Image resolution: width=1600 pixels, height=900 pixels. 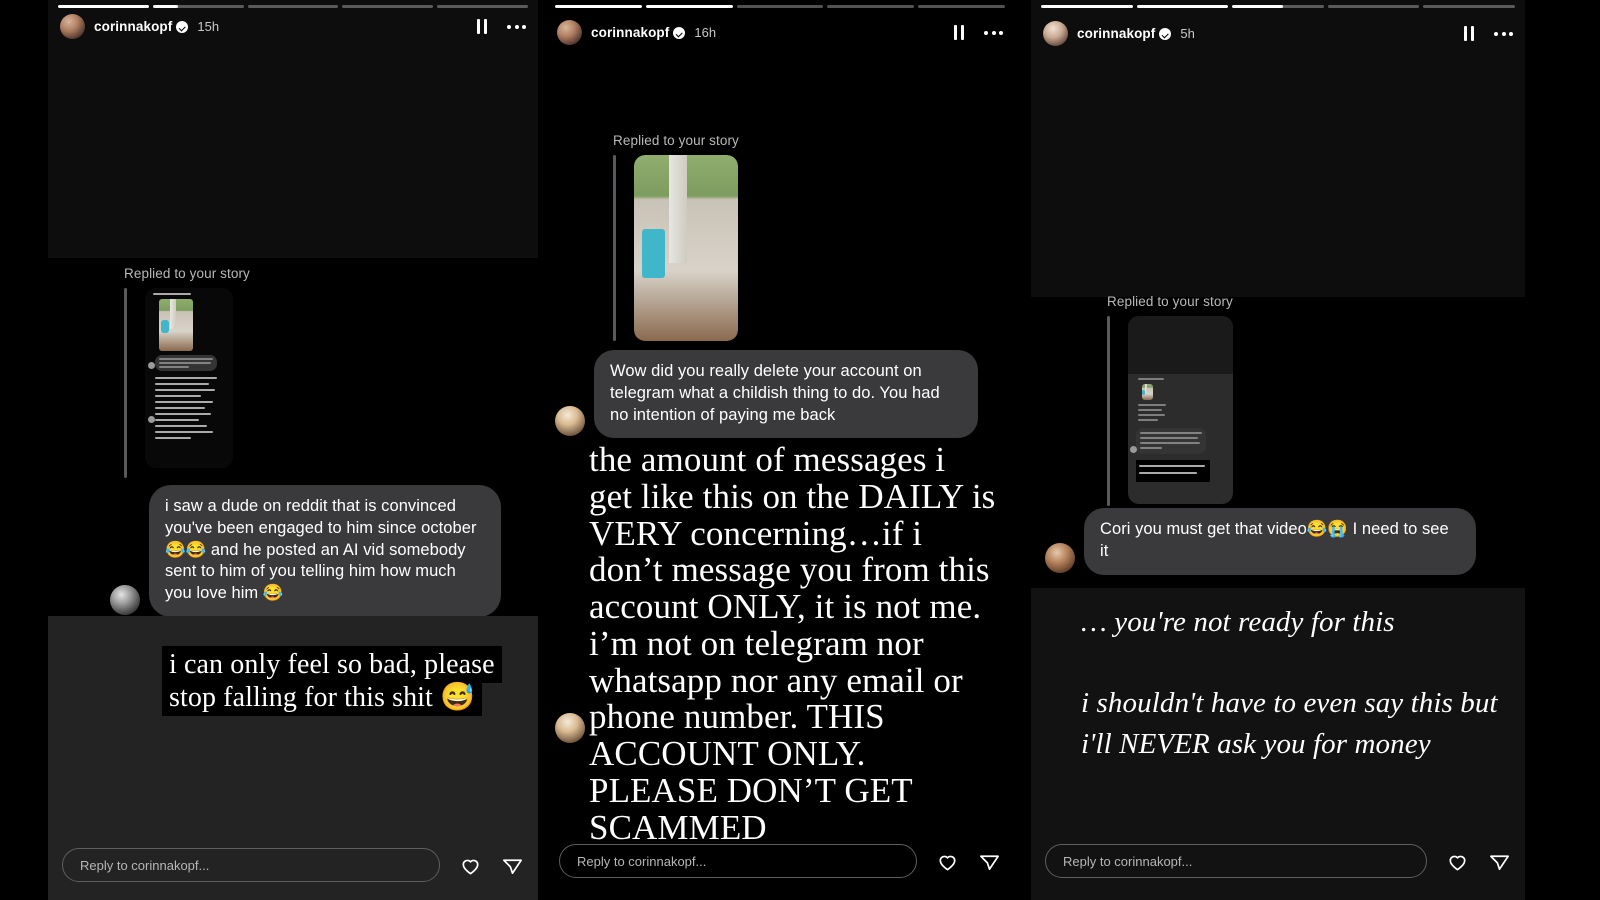 What do you see at coordinates (780, 32) in the screenshot?
I see `story-header: corinnakopf 16h` at bounding box center [780, 32].